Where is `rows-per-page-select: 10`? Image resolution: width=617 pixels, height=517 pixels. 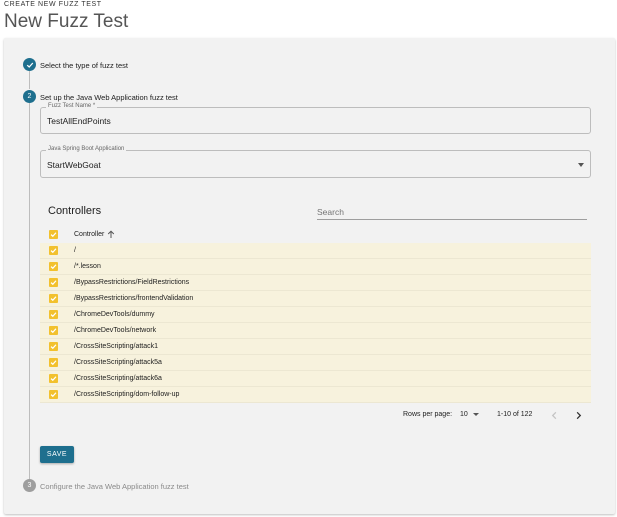
rows-per-page-select: 10 is located at coordinates (469, 414).